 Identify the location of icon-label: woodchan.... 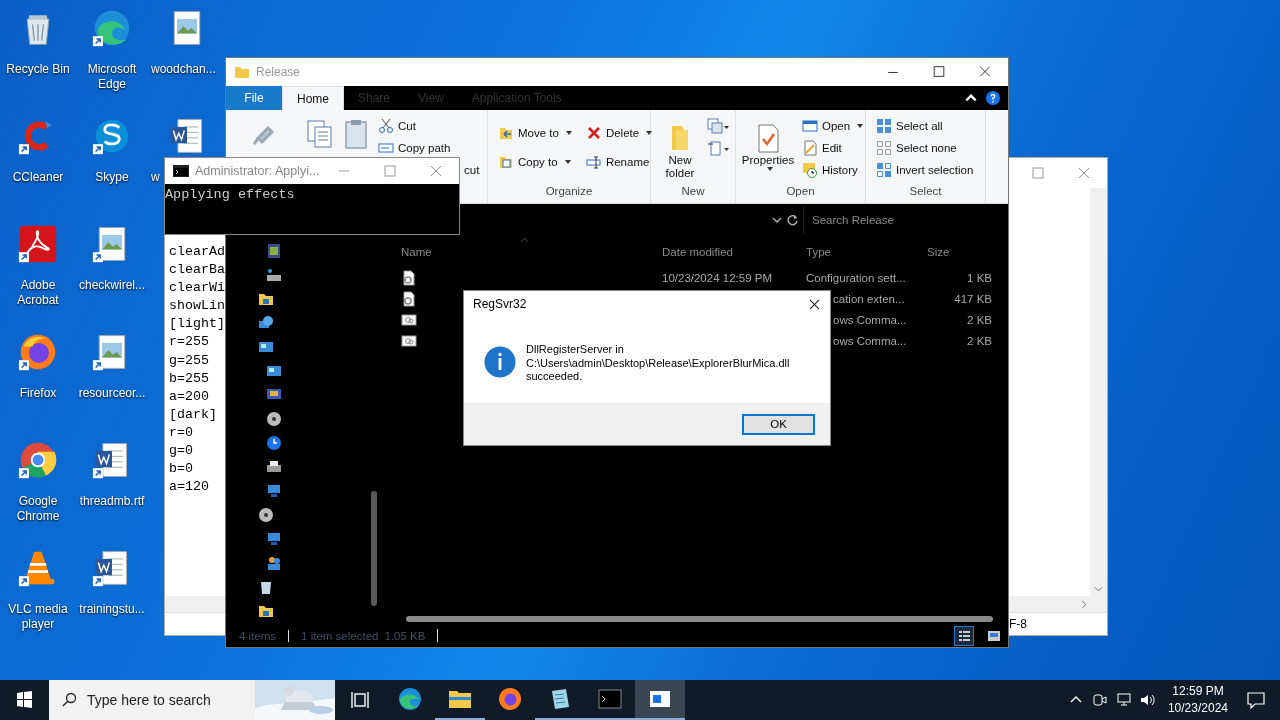
(183, 69).